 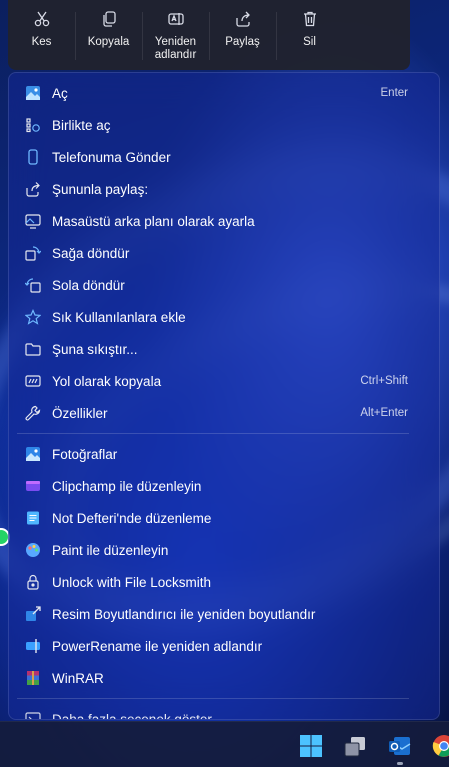 What do you see at coordinates (111, 157) in the screenshot?
I see `menu-item-label: Telefonuma Gönder` at bounding box center [111, 157].